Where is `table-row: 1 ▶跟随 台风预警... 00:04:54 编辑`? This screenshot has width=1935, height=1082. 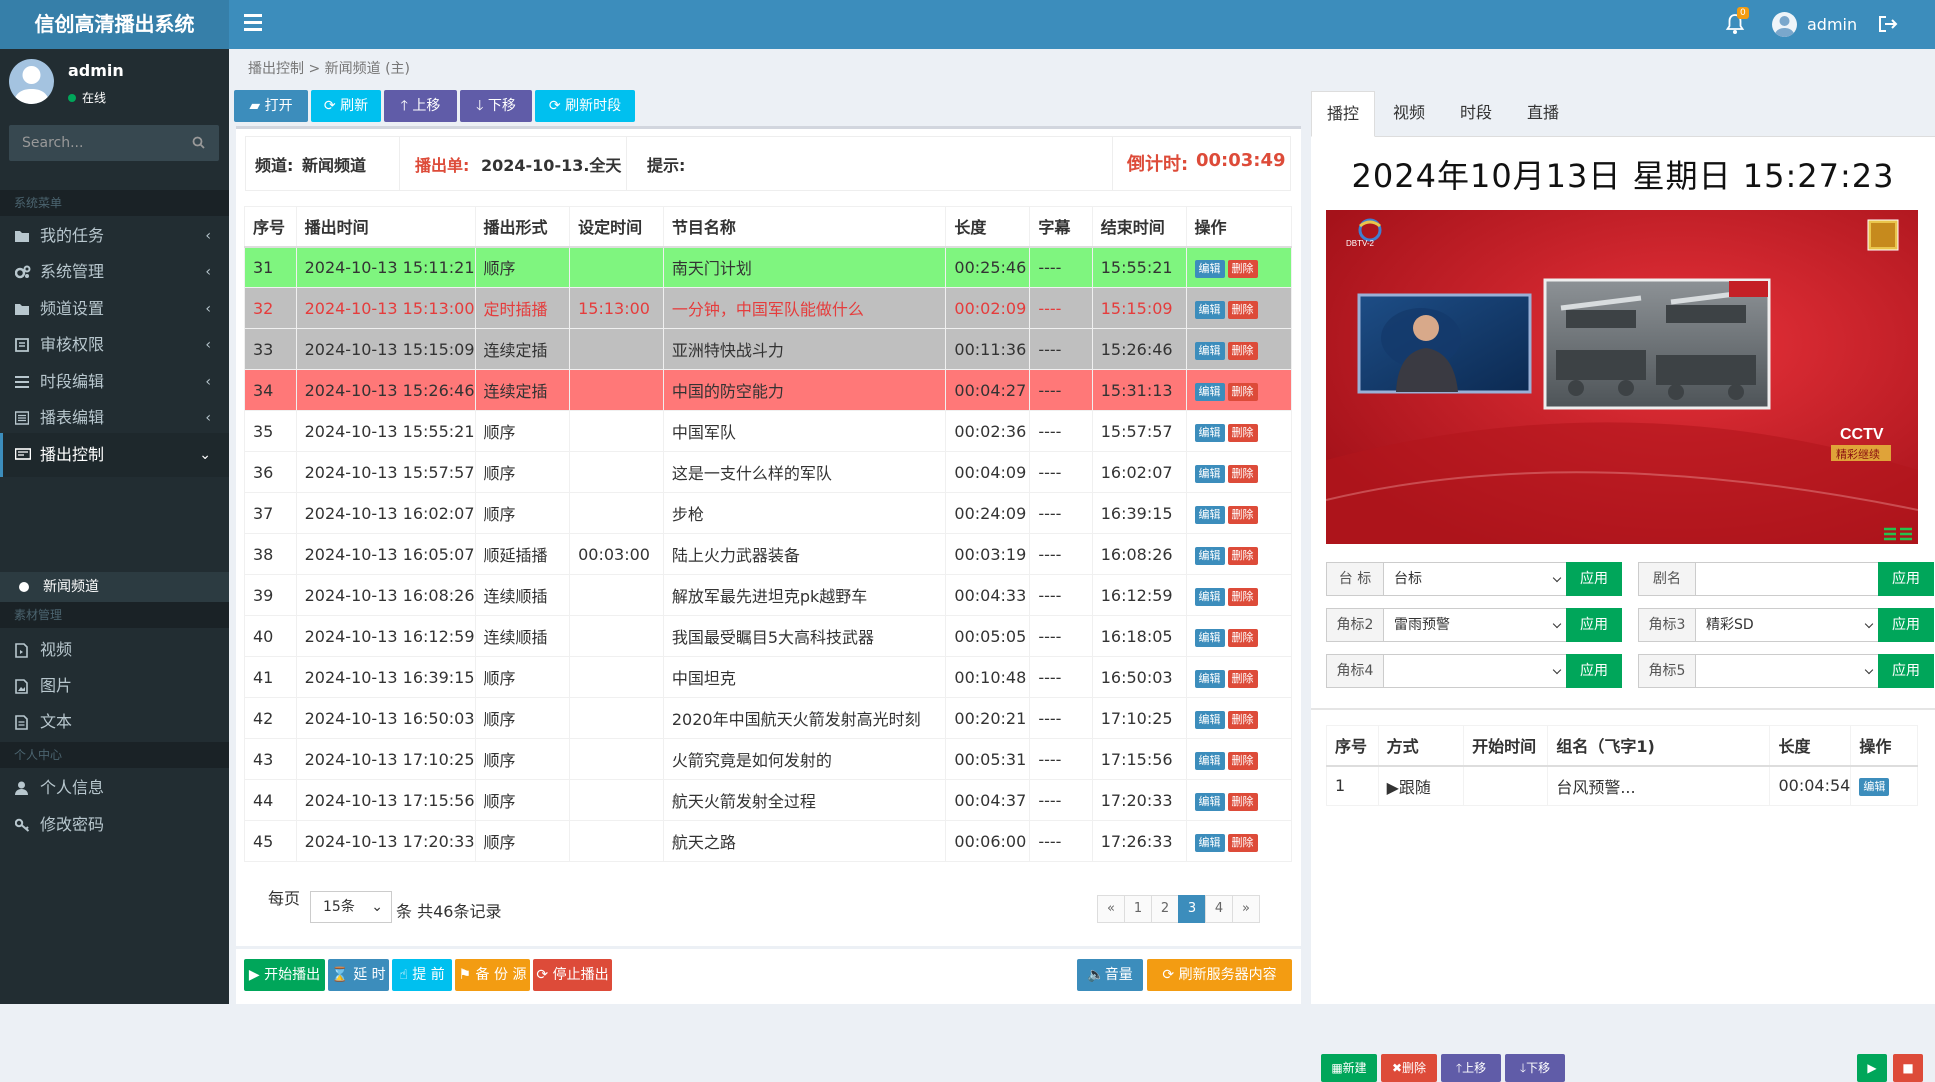 table-row: 1 ▶跟随 台风预警... 00:04:54 编辑 is located at coordinates (1622, 785).